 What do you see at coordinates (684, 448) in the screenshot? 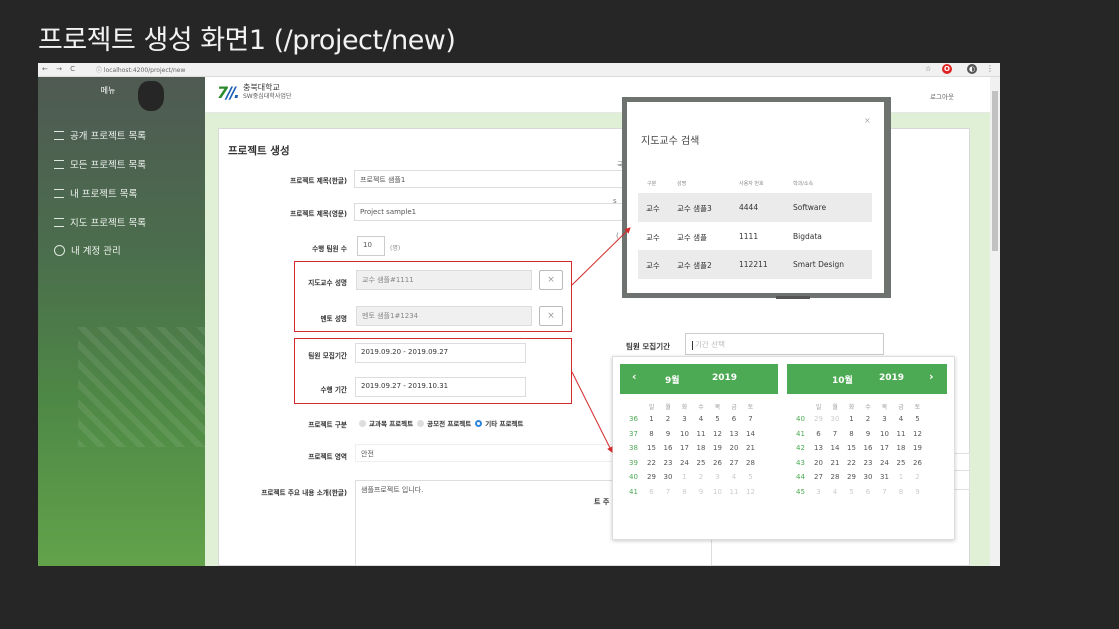
I see `calendar-day: 17` at bounding box center [684, 448].